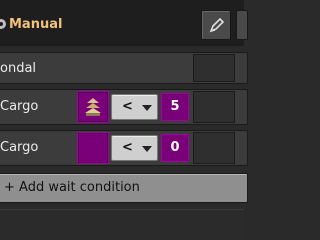  What do you see at coordinates (3, 24) in the screenshot?
I see `gear-icon` at bounding box center [3, 24].